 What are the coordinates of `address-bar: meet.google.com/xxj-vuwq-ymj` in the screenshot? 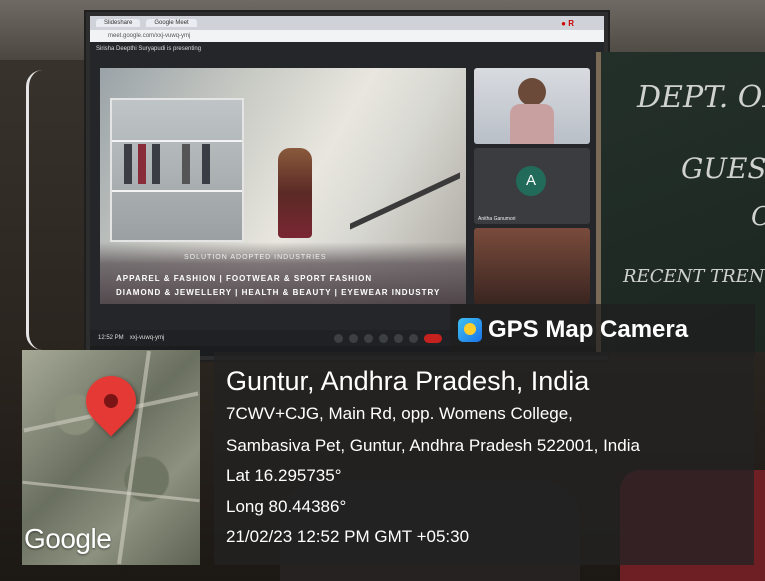 It's located at (347, 36).